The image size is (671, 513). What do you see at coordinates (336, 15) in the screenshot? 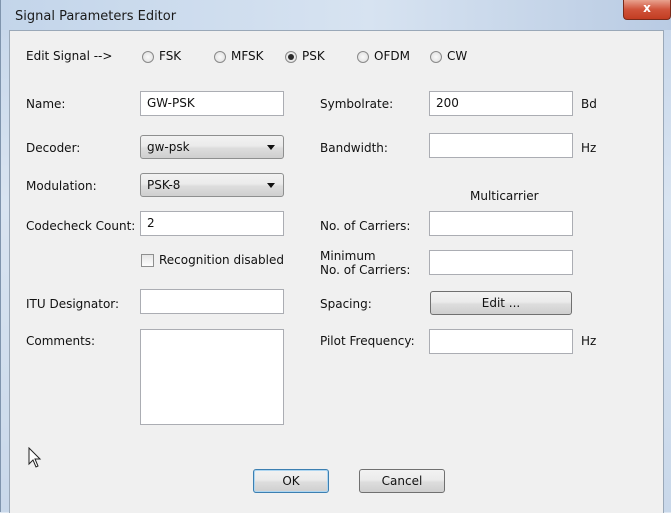
I see `title-bar: Signal Parameters Editor x` at bounding box center [336, 15].